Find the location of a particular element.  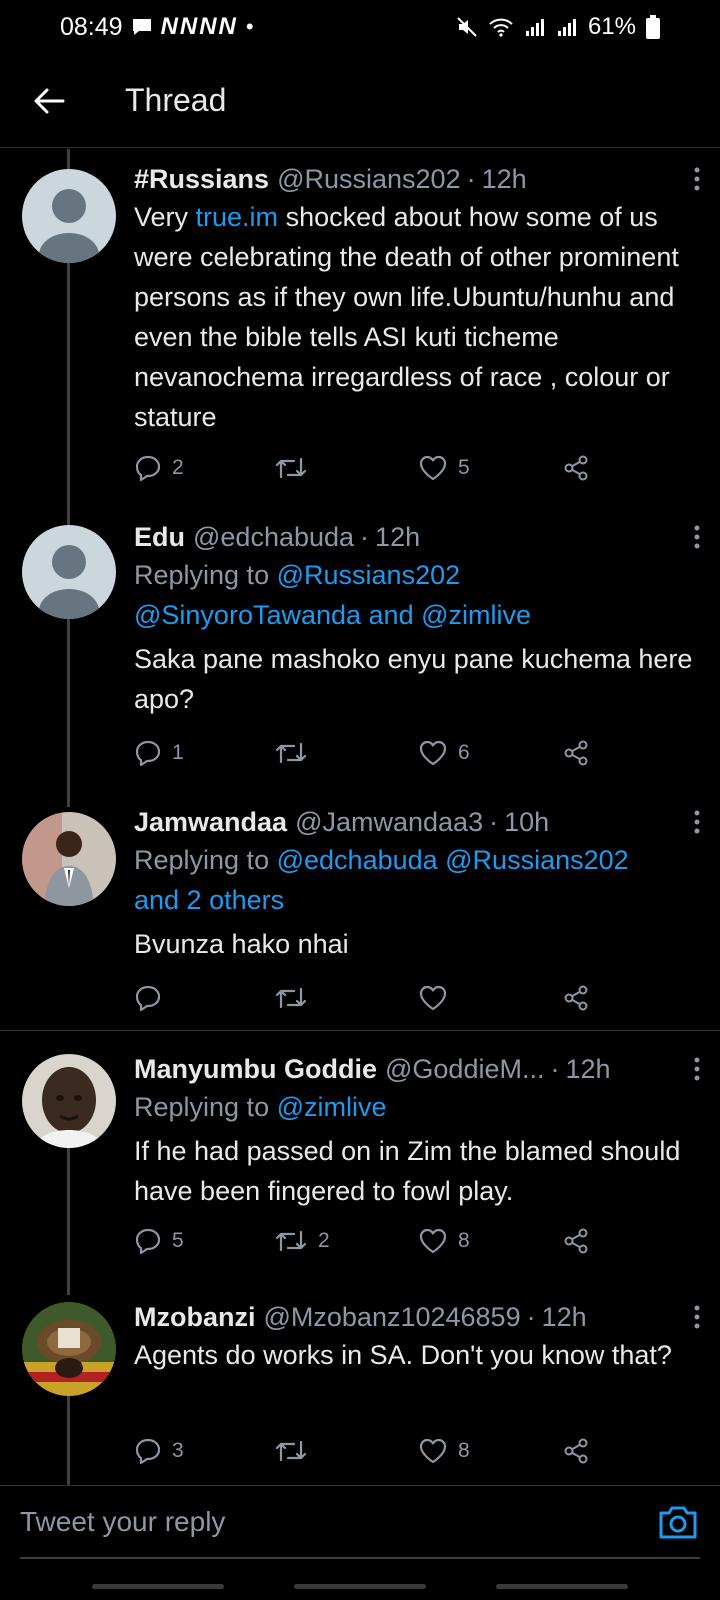

back-button is located at coordinates (49, 101).